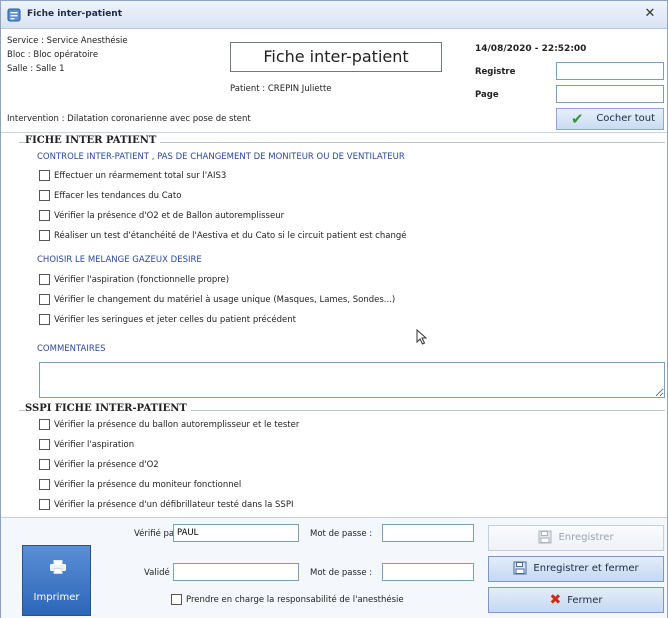 Image resolution: width=668 pixels, height=618 pixels. Describe the element at coordinates (586, 568) in the screenshot. I see `enregistrer-fermer-label: Enregistrer et fermer` at that location.